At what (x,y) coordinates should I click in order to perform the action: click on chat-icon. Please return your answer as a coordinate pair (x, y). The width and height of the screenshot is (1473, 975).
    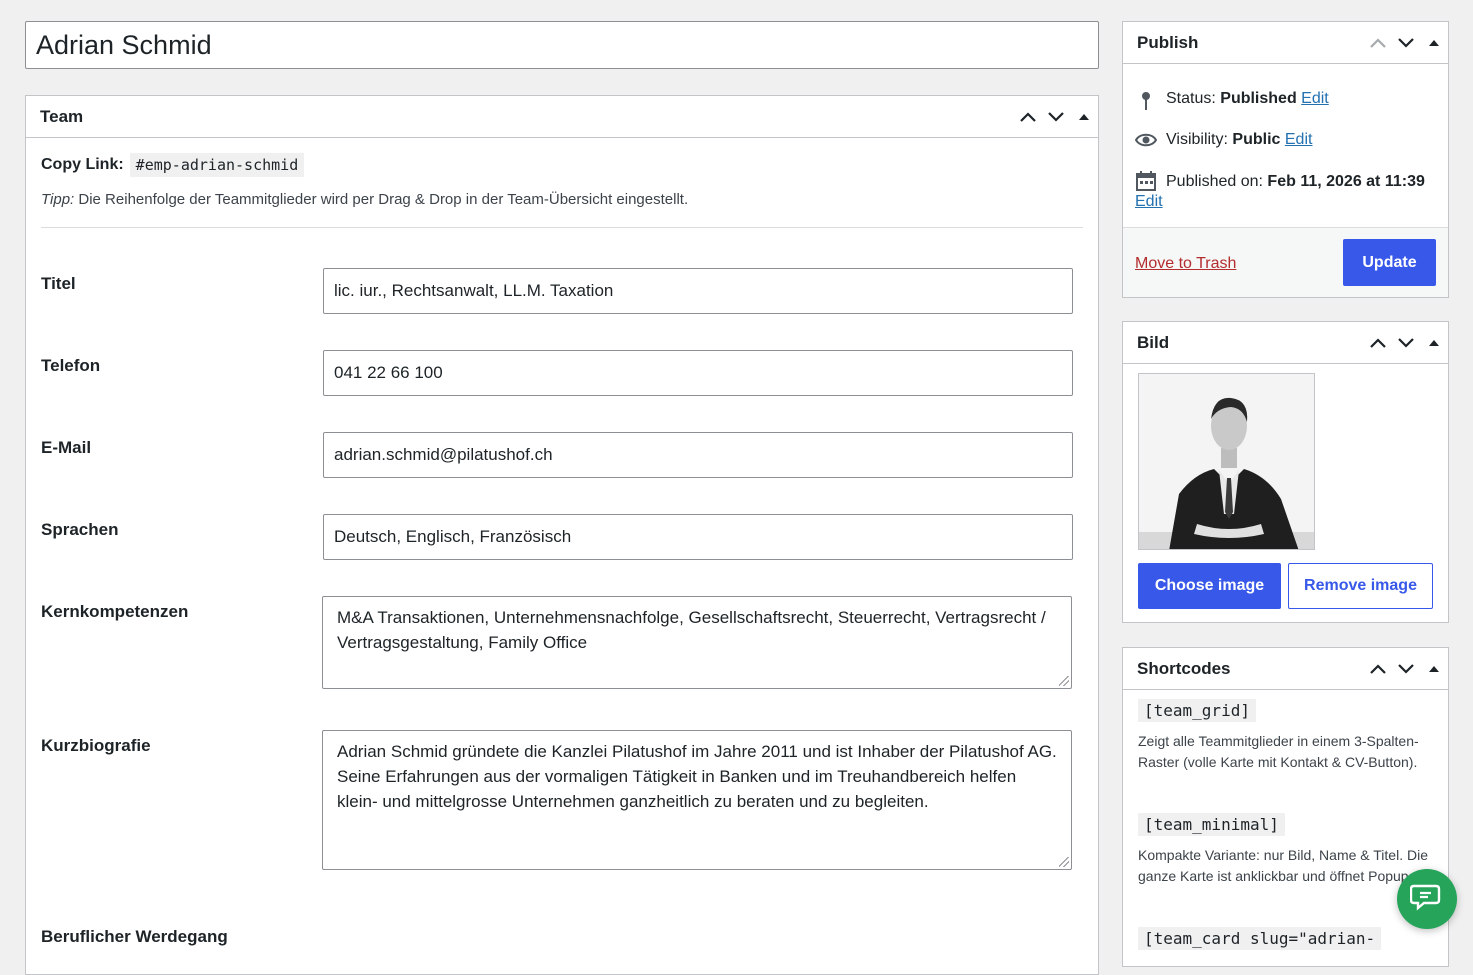
    Looking at the image, I should click on (1426, 899).